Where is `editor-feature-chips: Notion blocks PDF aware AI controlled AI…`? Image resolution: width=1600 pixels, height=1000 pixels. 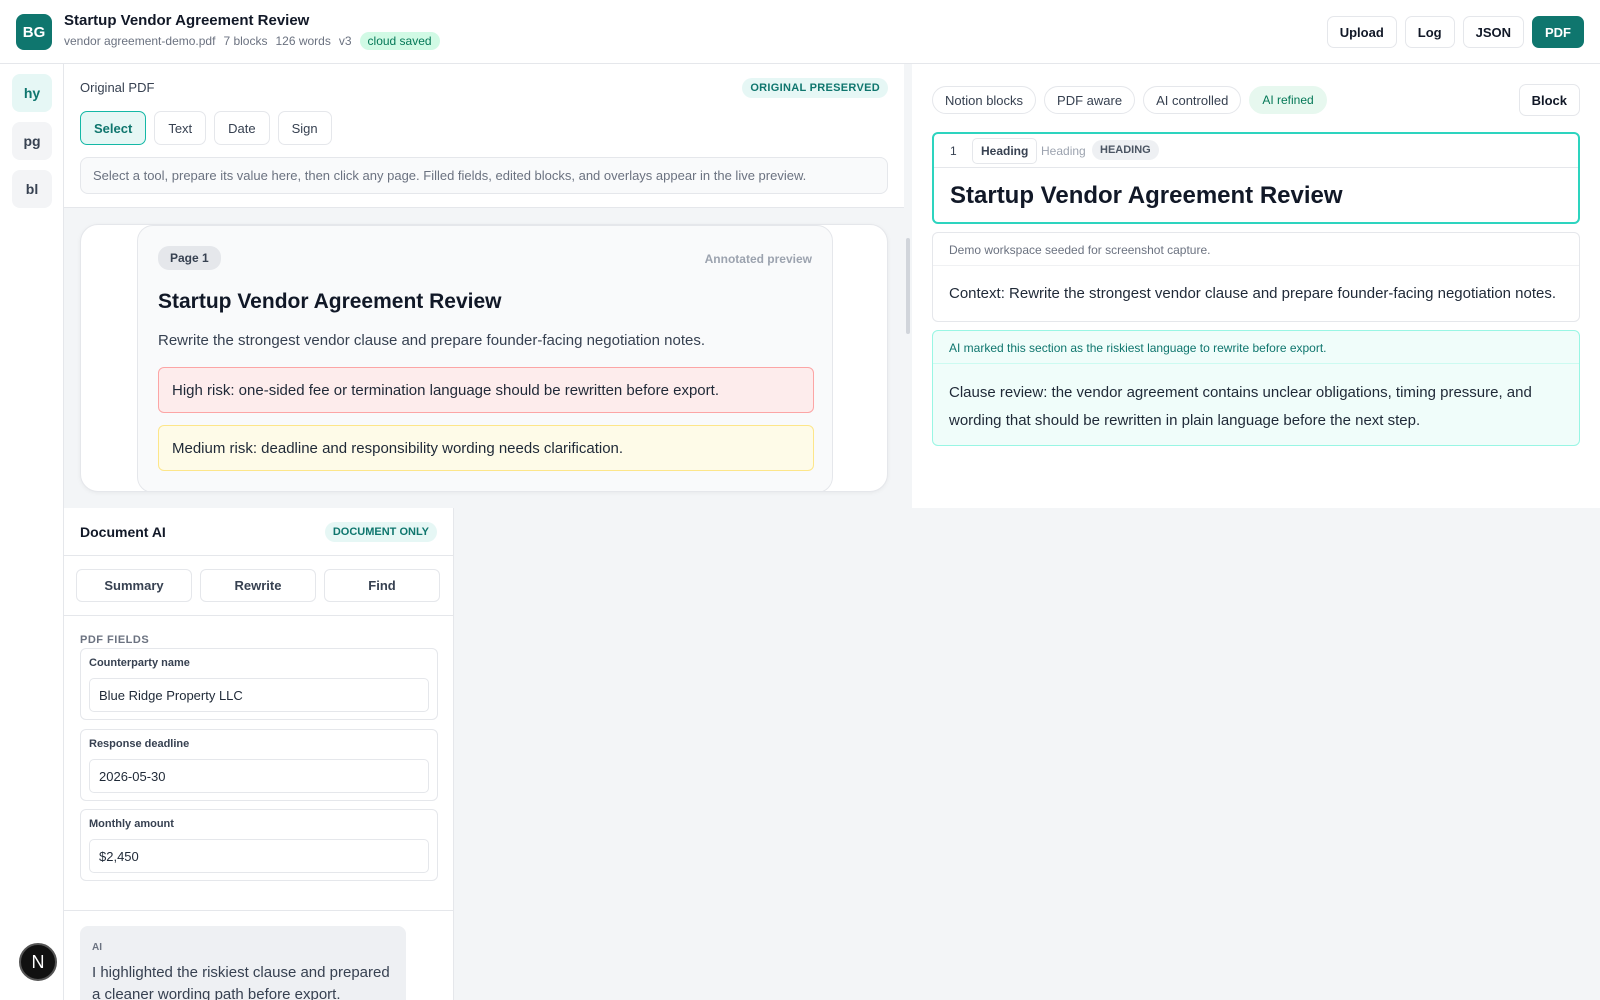 editor-feature-chips: Notion blocks PDF aware AI controlled AI… is located at coordinates (1129, 100).